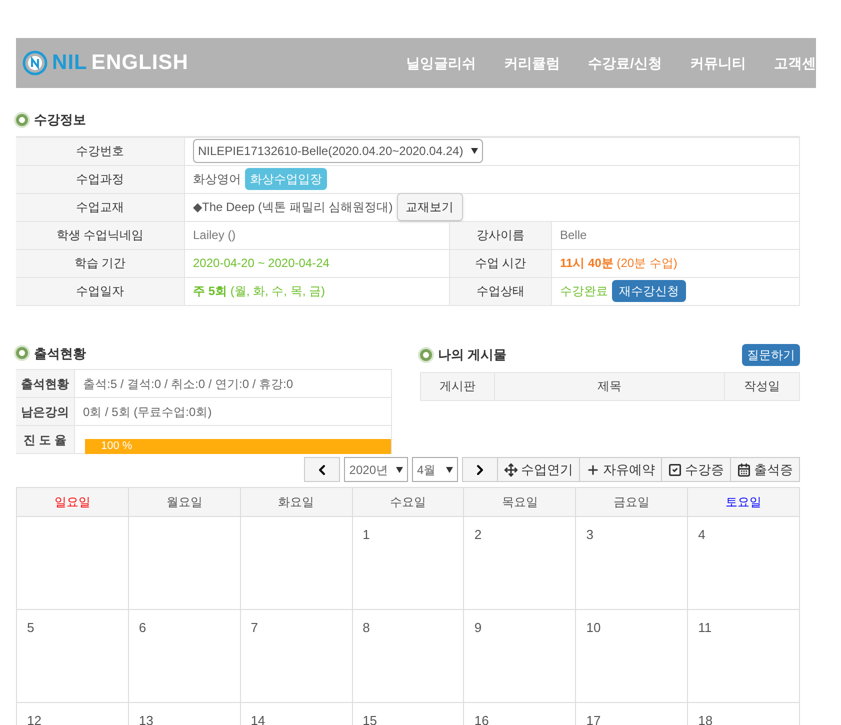  Describe the element at coordinates (296, 502) in the screenshot. I see `weekday-header: 화요일` at that location.